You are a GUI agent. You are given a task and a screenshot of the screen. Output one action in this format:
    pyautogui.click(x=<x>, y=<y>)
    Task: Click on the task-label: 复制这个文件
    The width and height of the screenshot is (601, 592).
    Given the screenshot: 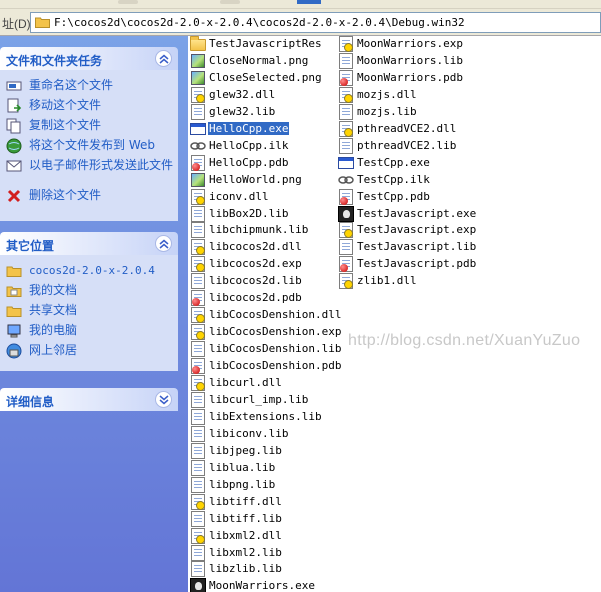 What is the action you would take?
    pyautogui.click(x=65, y=125)
    